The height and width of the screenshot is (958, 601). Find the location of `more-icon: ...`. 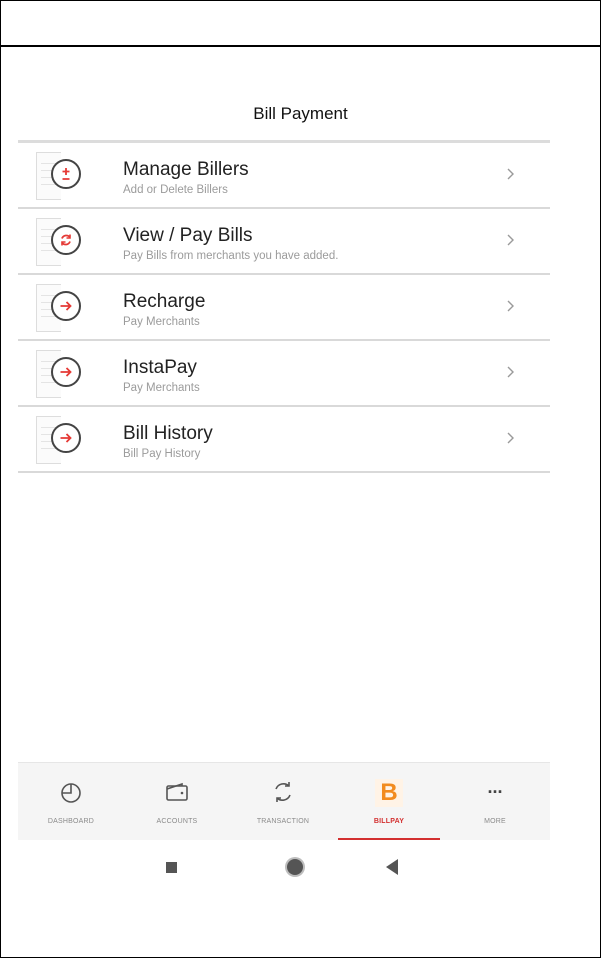

more-icon: ... is located at coordinates (495, 787).